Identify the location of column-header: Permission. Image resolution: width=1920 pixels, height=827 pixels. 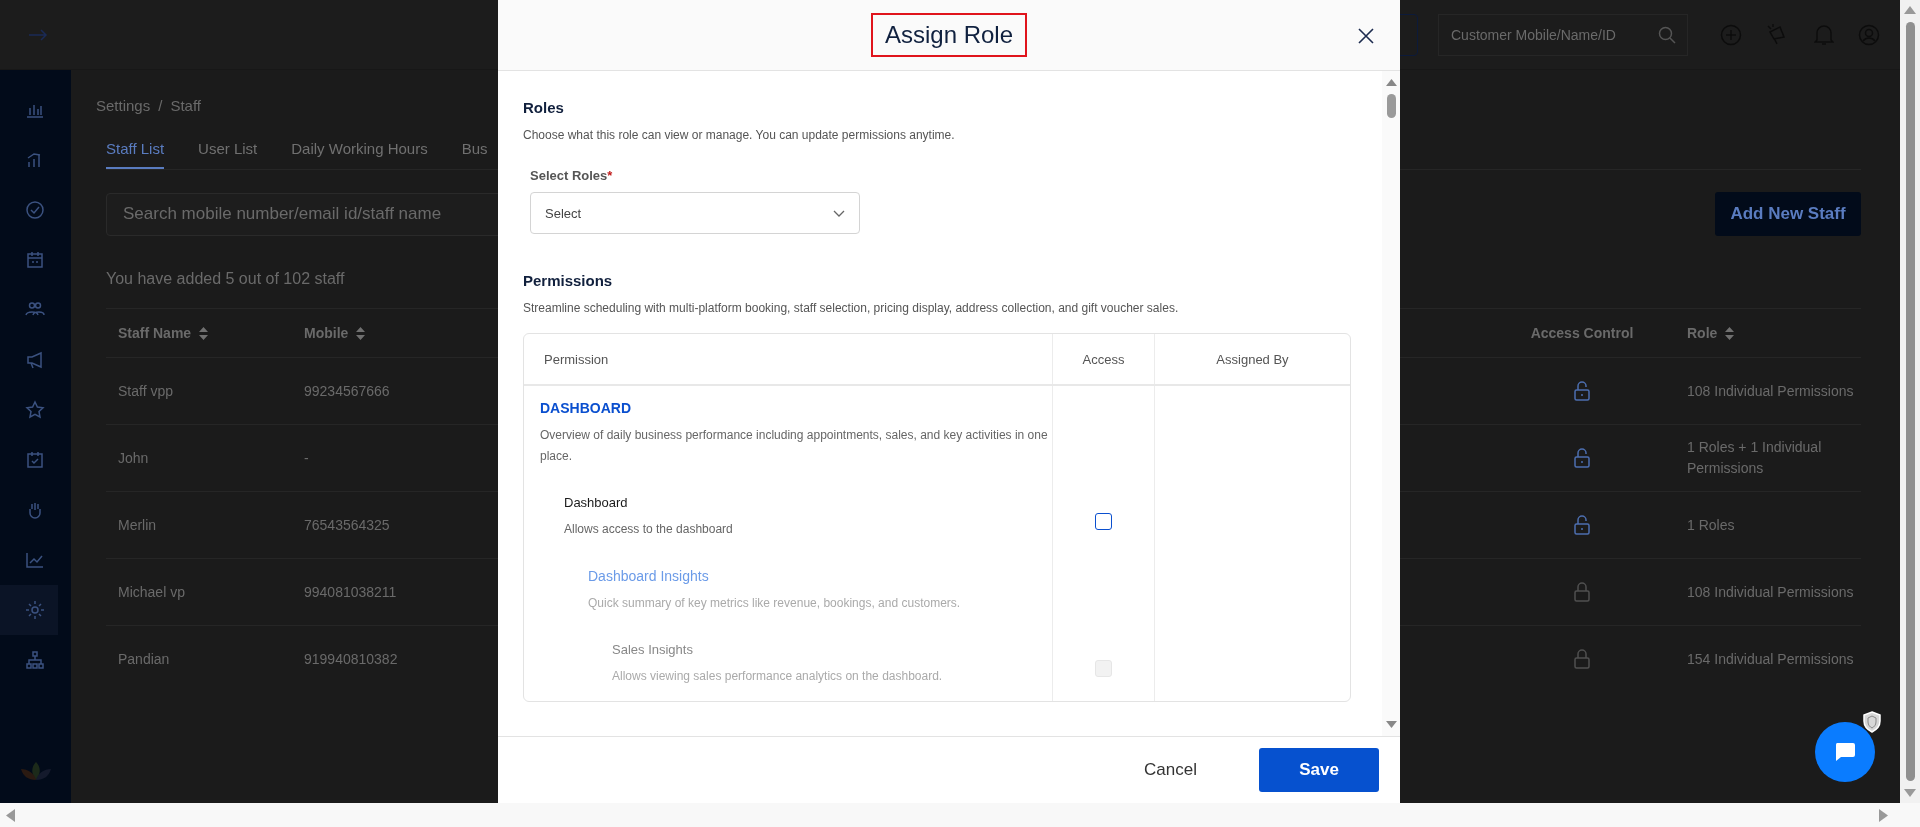
(576, 359).